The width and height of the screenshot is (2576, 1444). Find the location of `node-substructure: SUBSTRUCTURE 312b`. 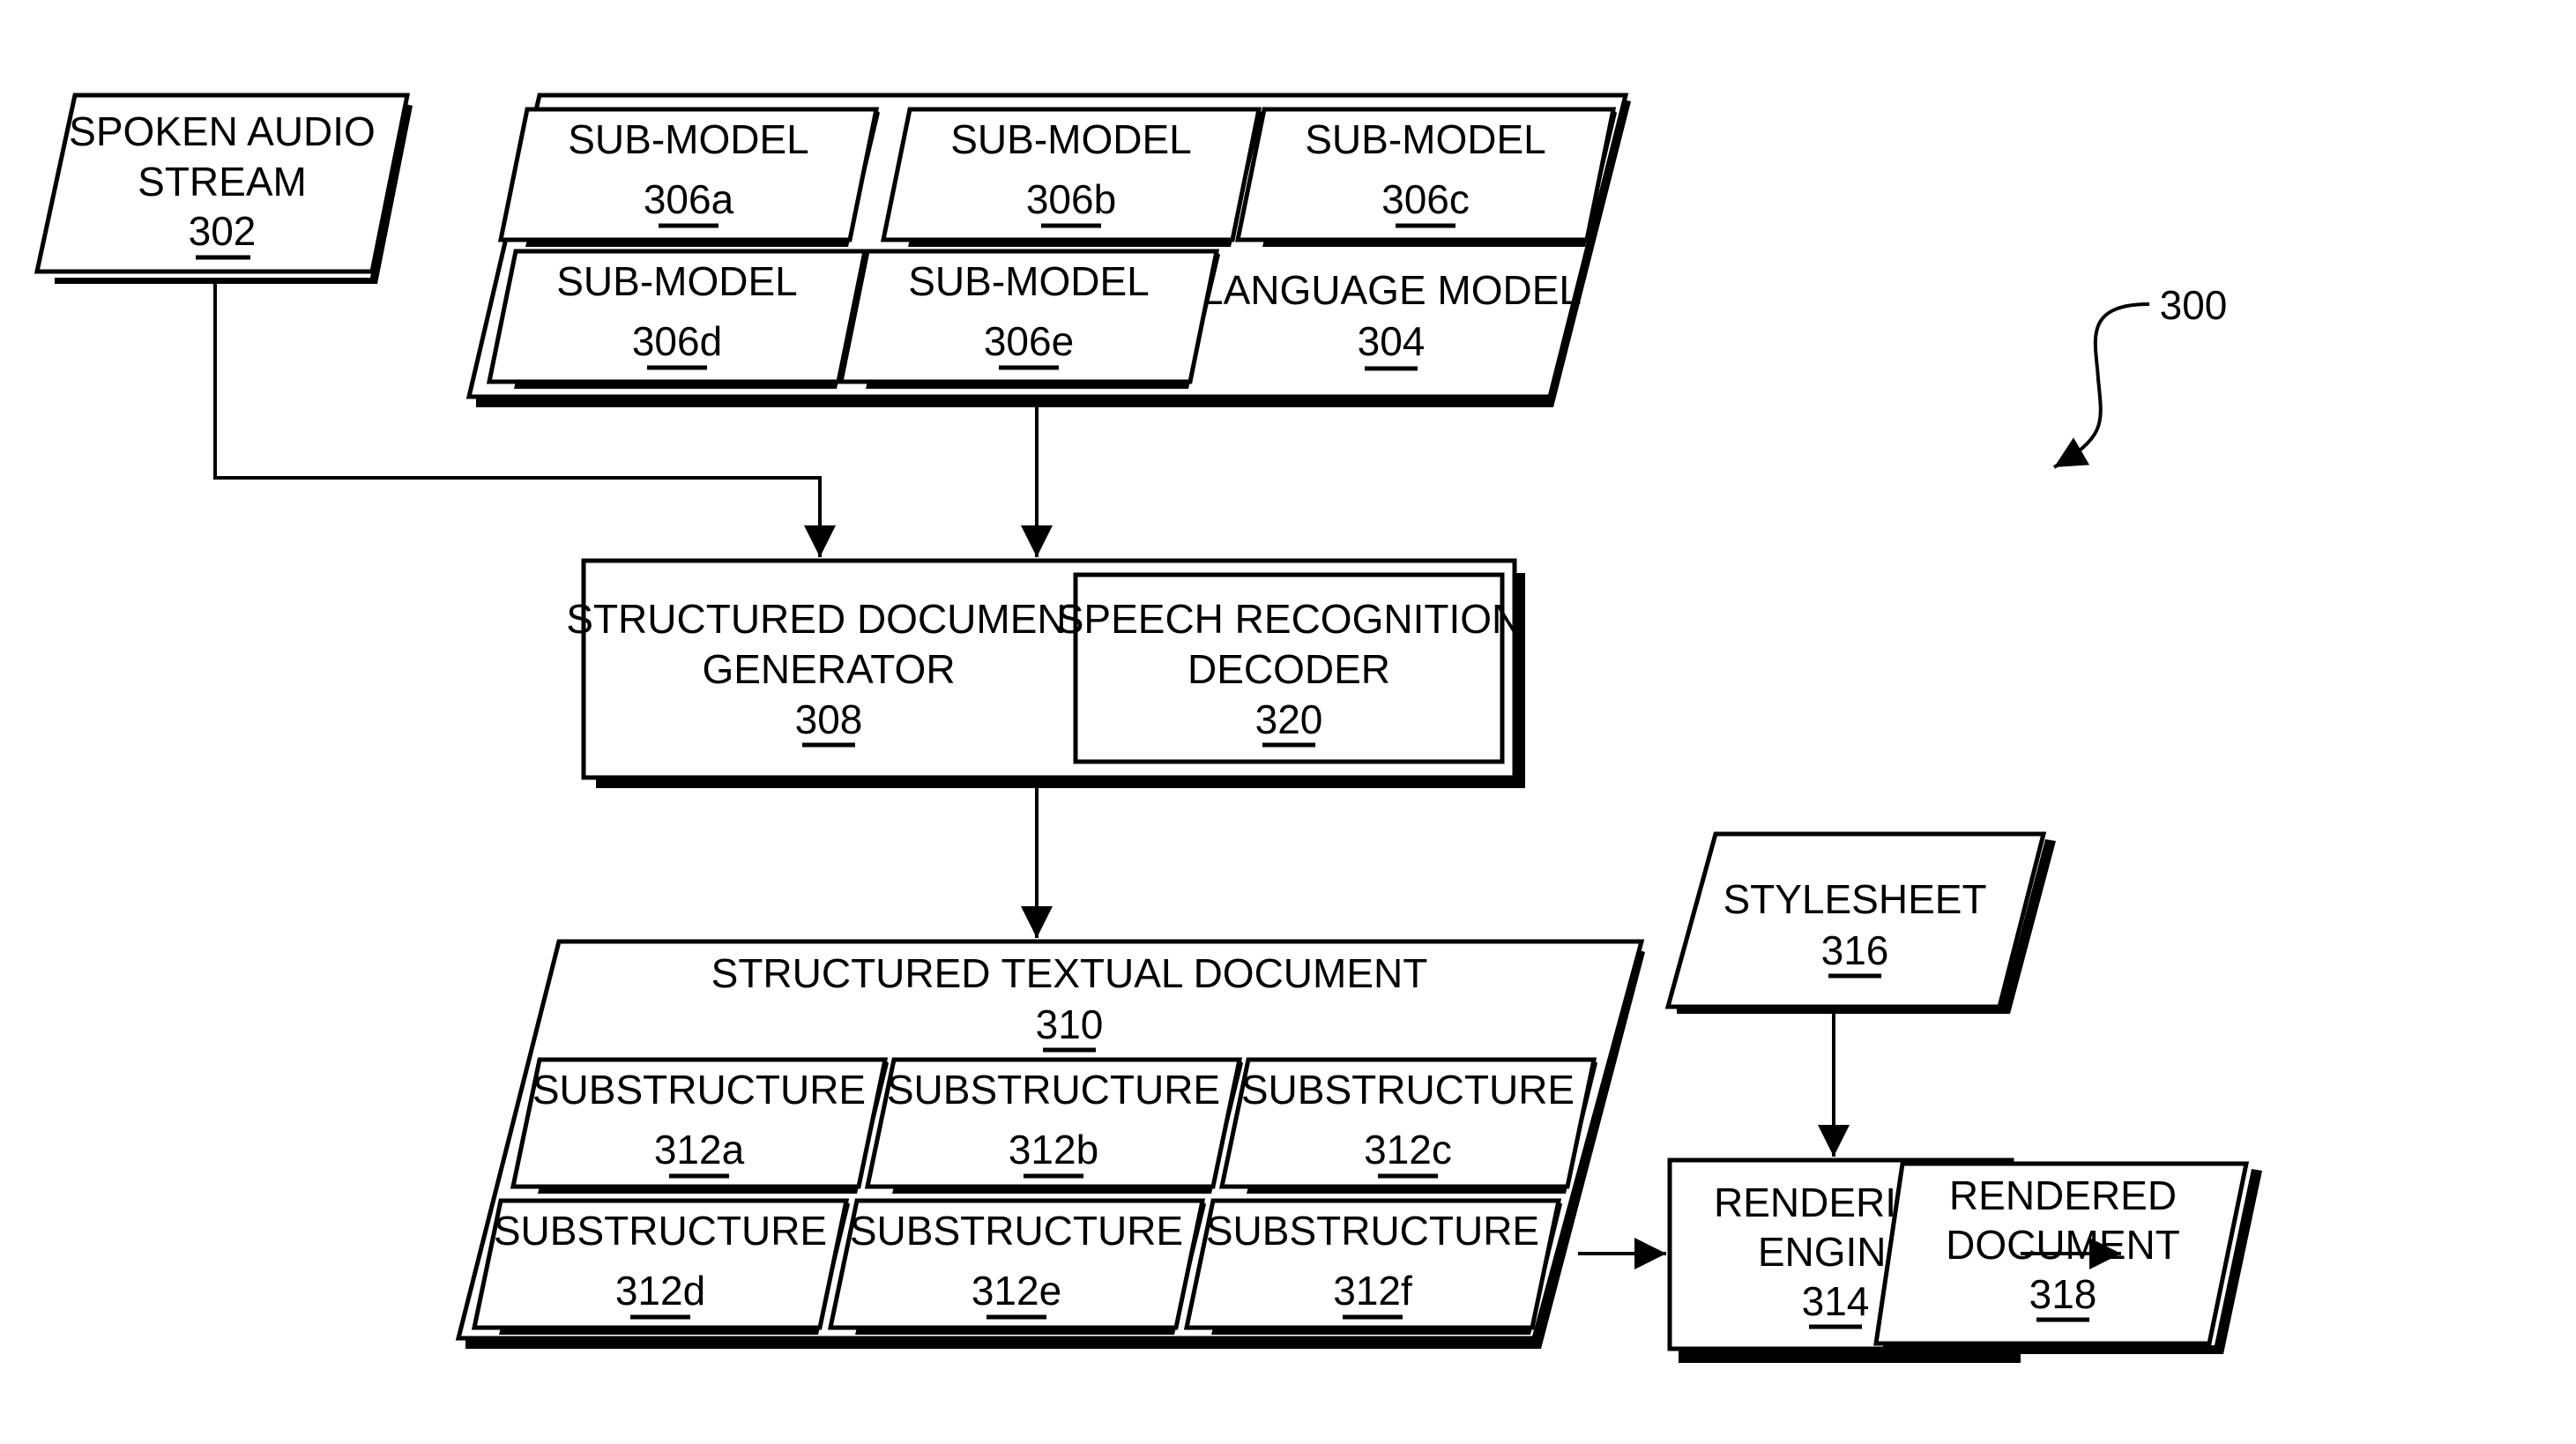

node-substructure: SUBSTRUCTURE 312b is located at coordinates (1054, 1125).